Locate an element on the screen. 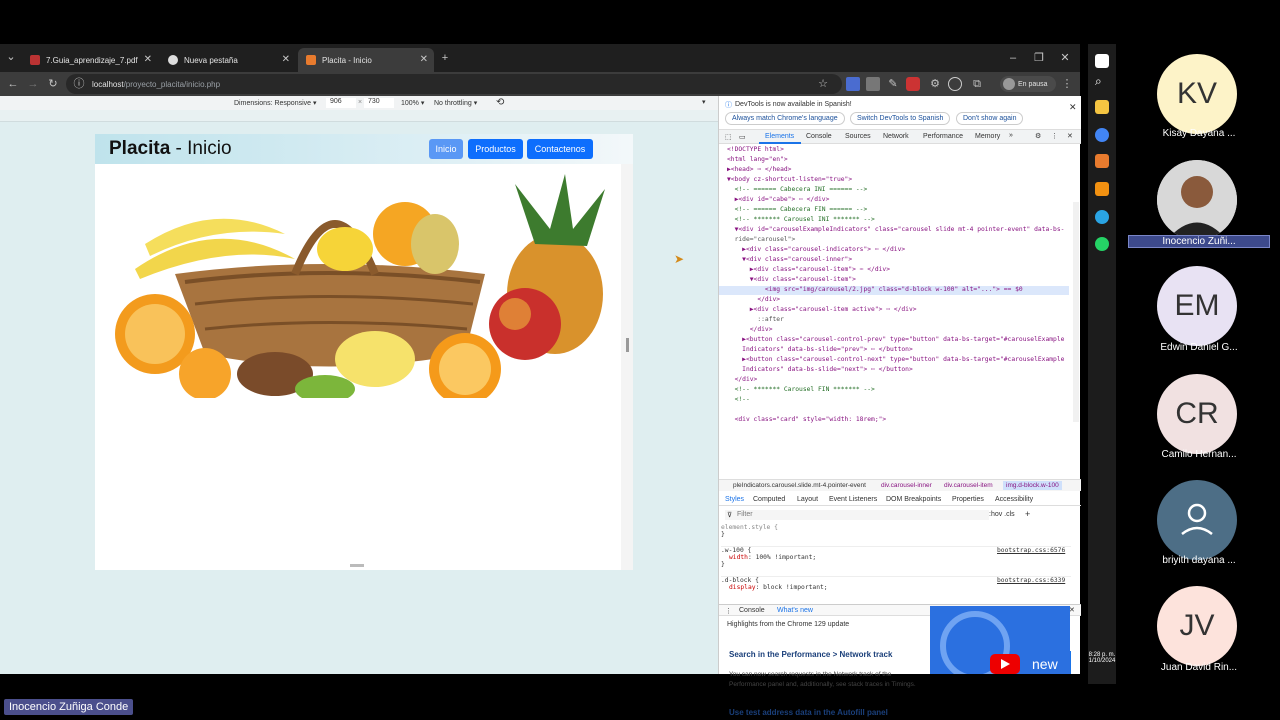  participant-avatar: JV is located at coordinates (1197, 626).